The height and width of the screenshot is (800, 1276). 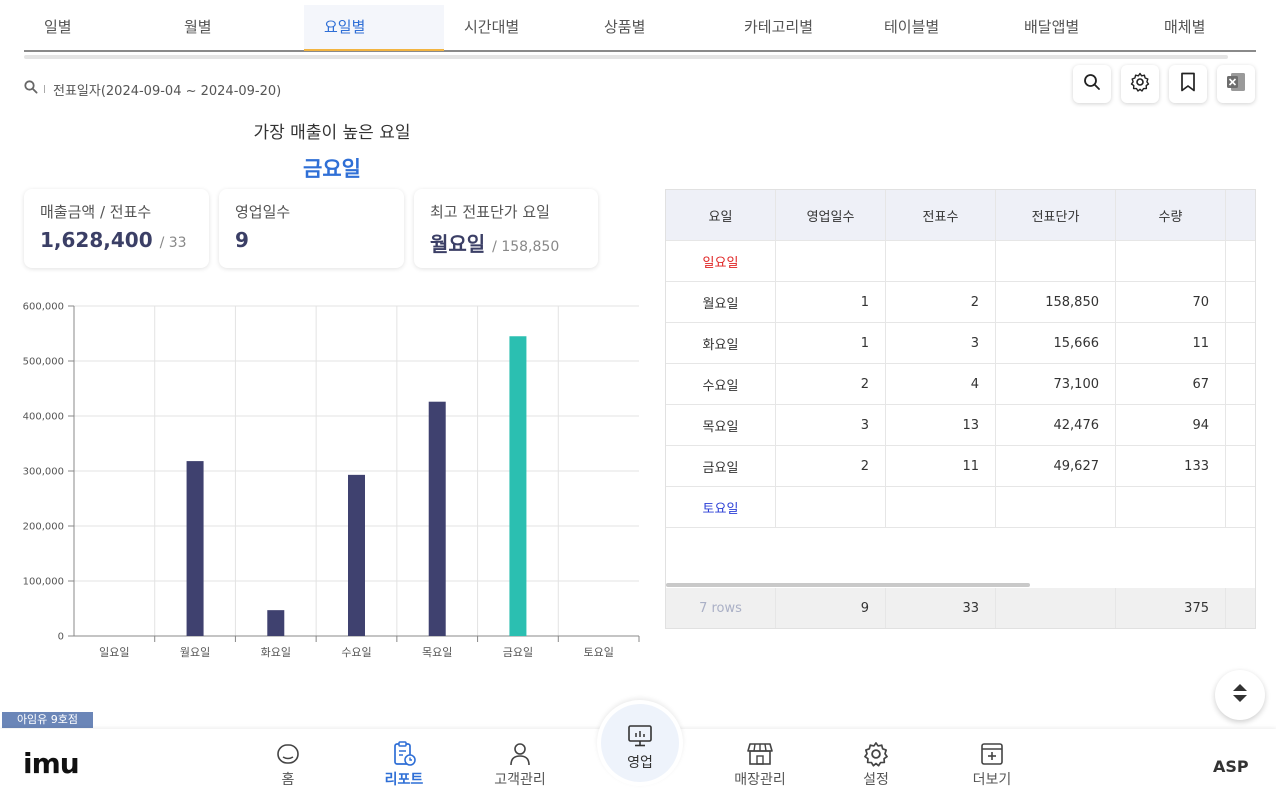 What do you see at coordinates (941, 261) in the screenshot?
I see `cell-slip-count` at bounding box center [941, 261].